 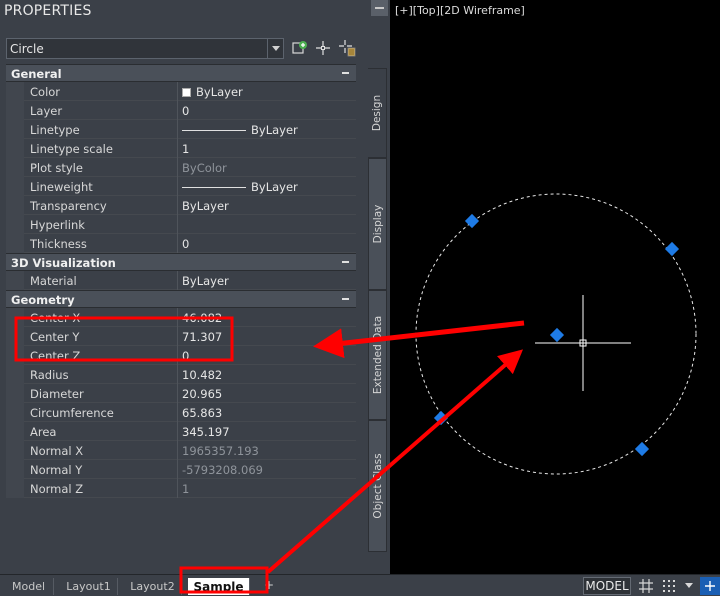 What do you see at coordinates (266, 412) in the screenshot?
I see `property-value-cell: 65.863` at bounding box center [266, 412].